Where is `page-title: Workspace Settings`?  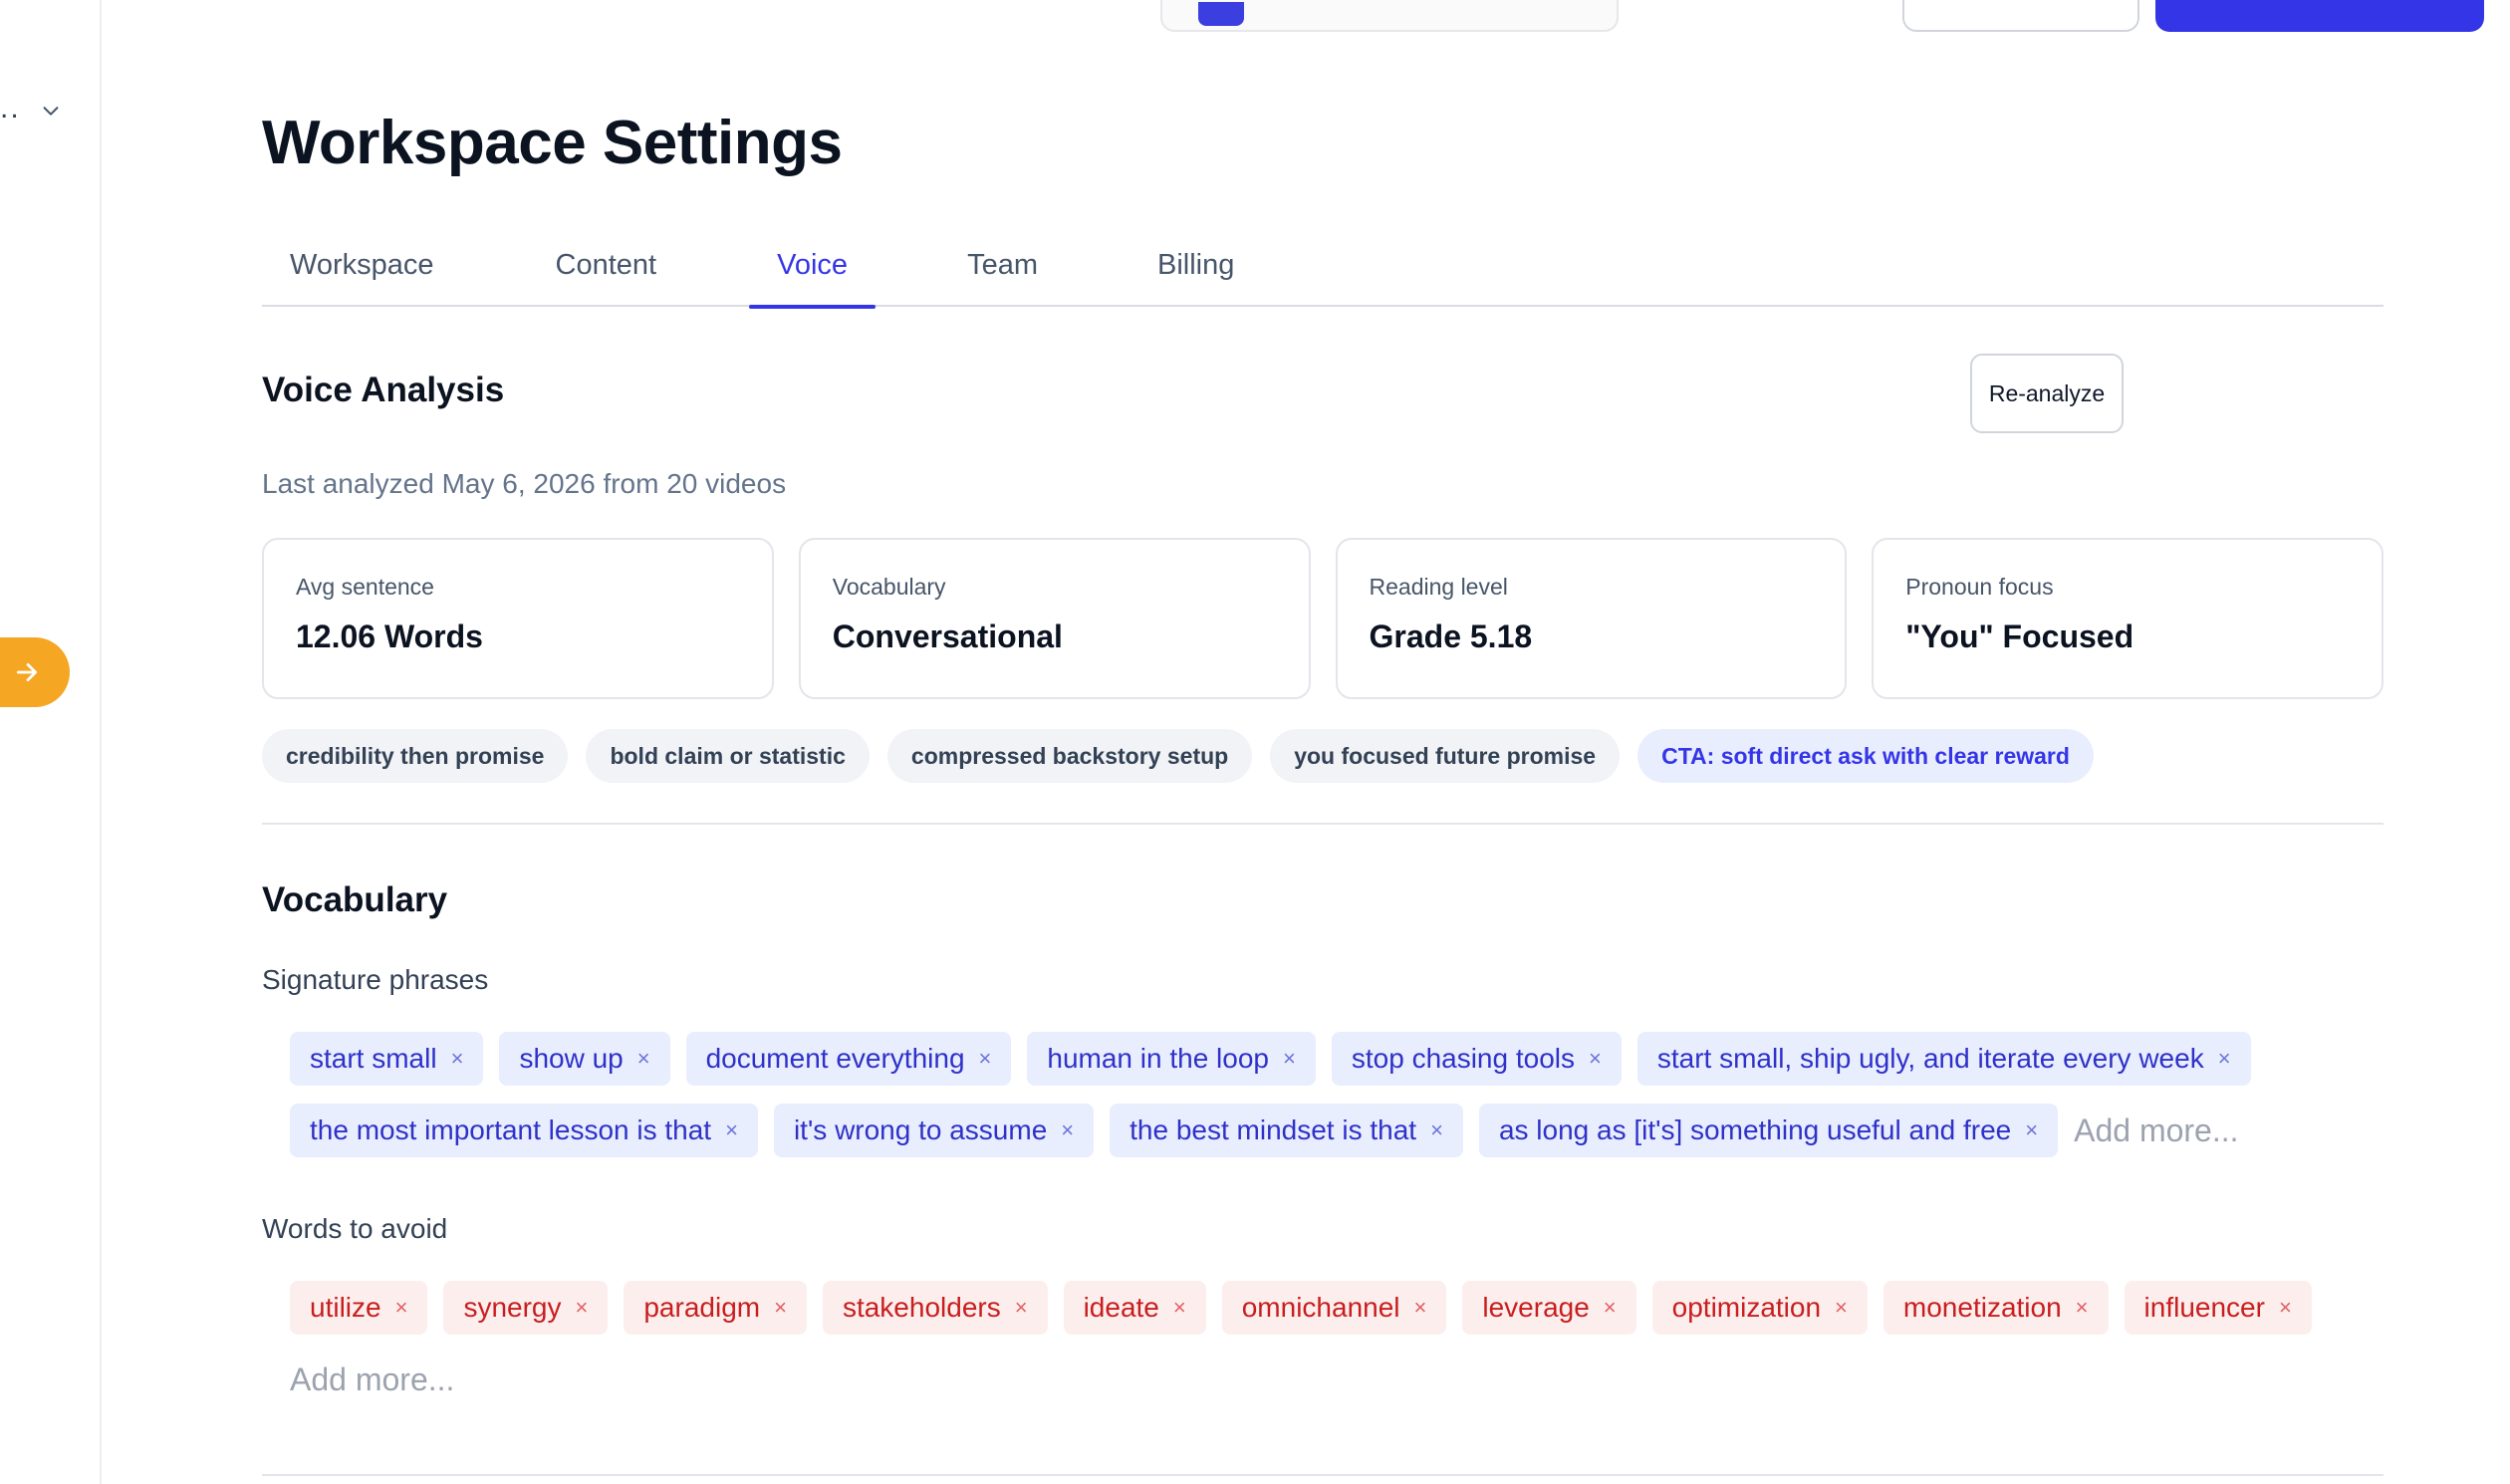
page-title: Workspace Settings is located at coordinates (552, 143).